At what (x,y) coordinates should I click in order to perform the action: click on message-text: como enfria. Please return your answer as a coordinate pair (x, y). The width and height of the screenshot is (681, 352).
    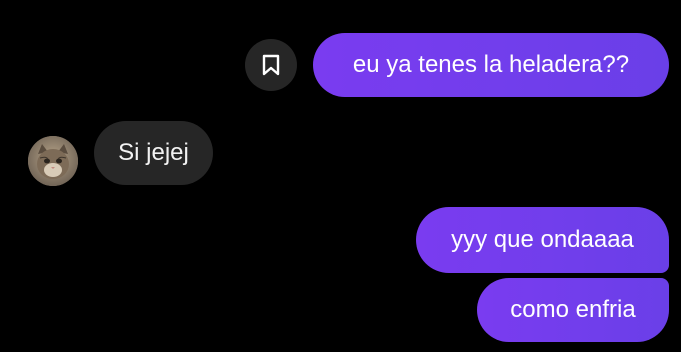
    Looking at the image, I should click on (573, 309).